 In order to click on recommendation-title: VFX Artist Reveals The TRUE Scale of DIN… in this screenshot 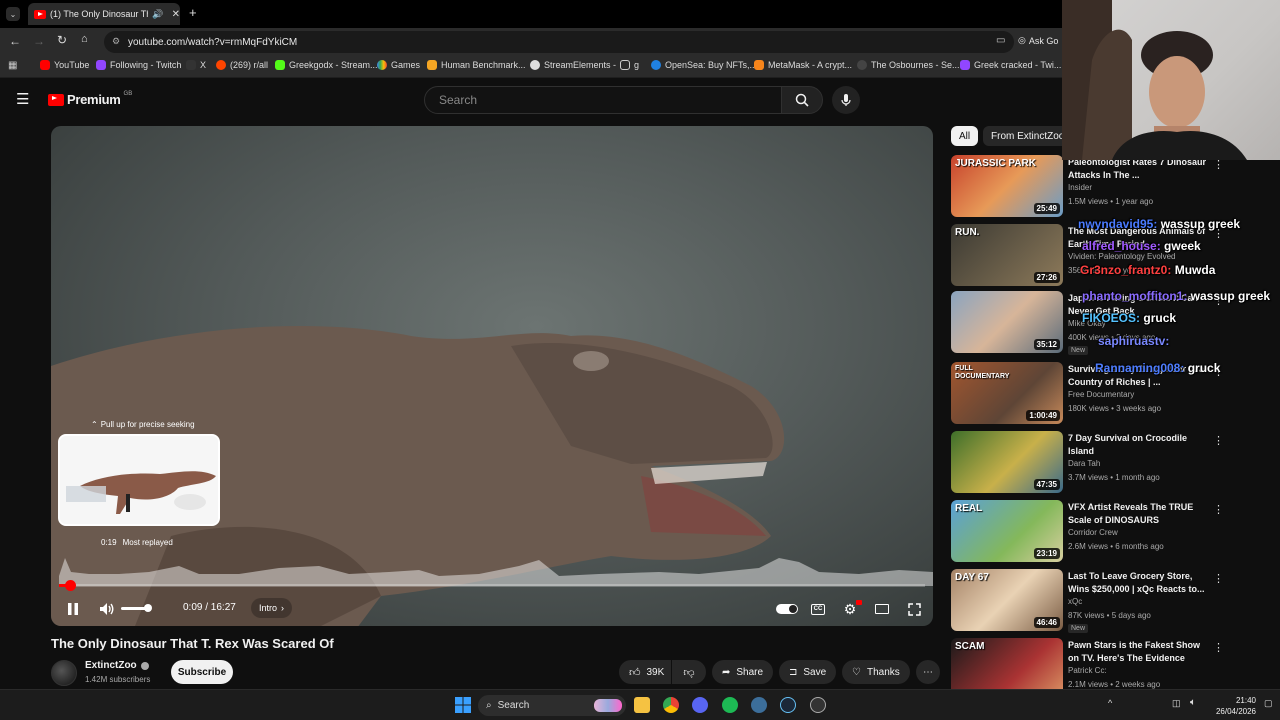, I will do `click(1138, 514)`.